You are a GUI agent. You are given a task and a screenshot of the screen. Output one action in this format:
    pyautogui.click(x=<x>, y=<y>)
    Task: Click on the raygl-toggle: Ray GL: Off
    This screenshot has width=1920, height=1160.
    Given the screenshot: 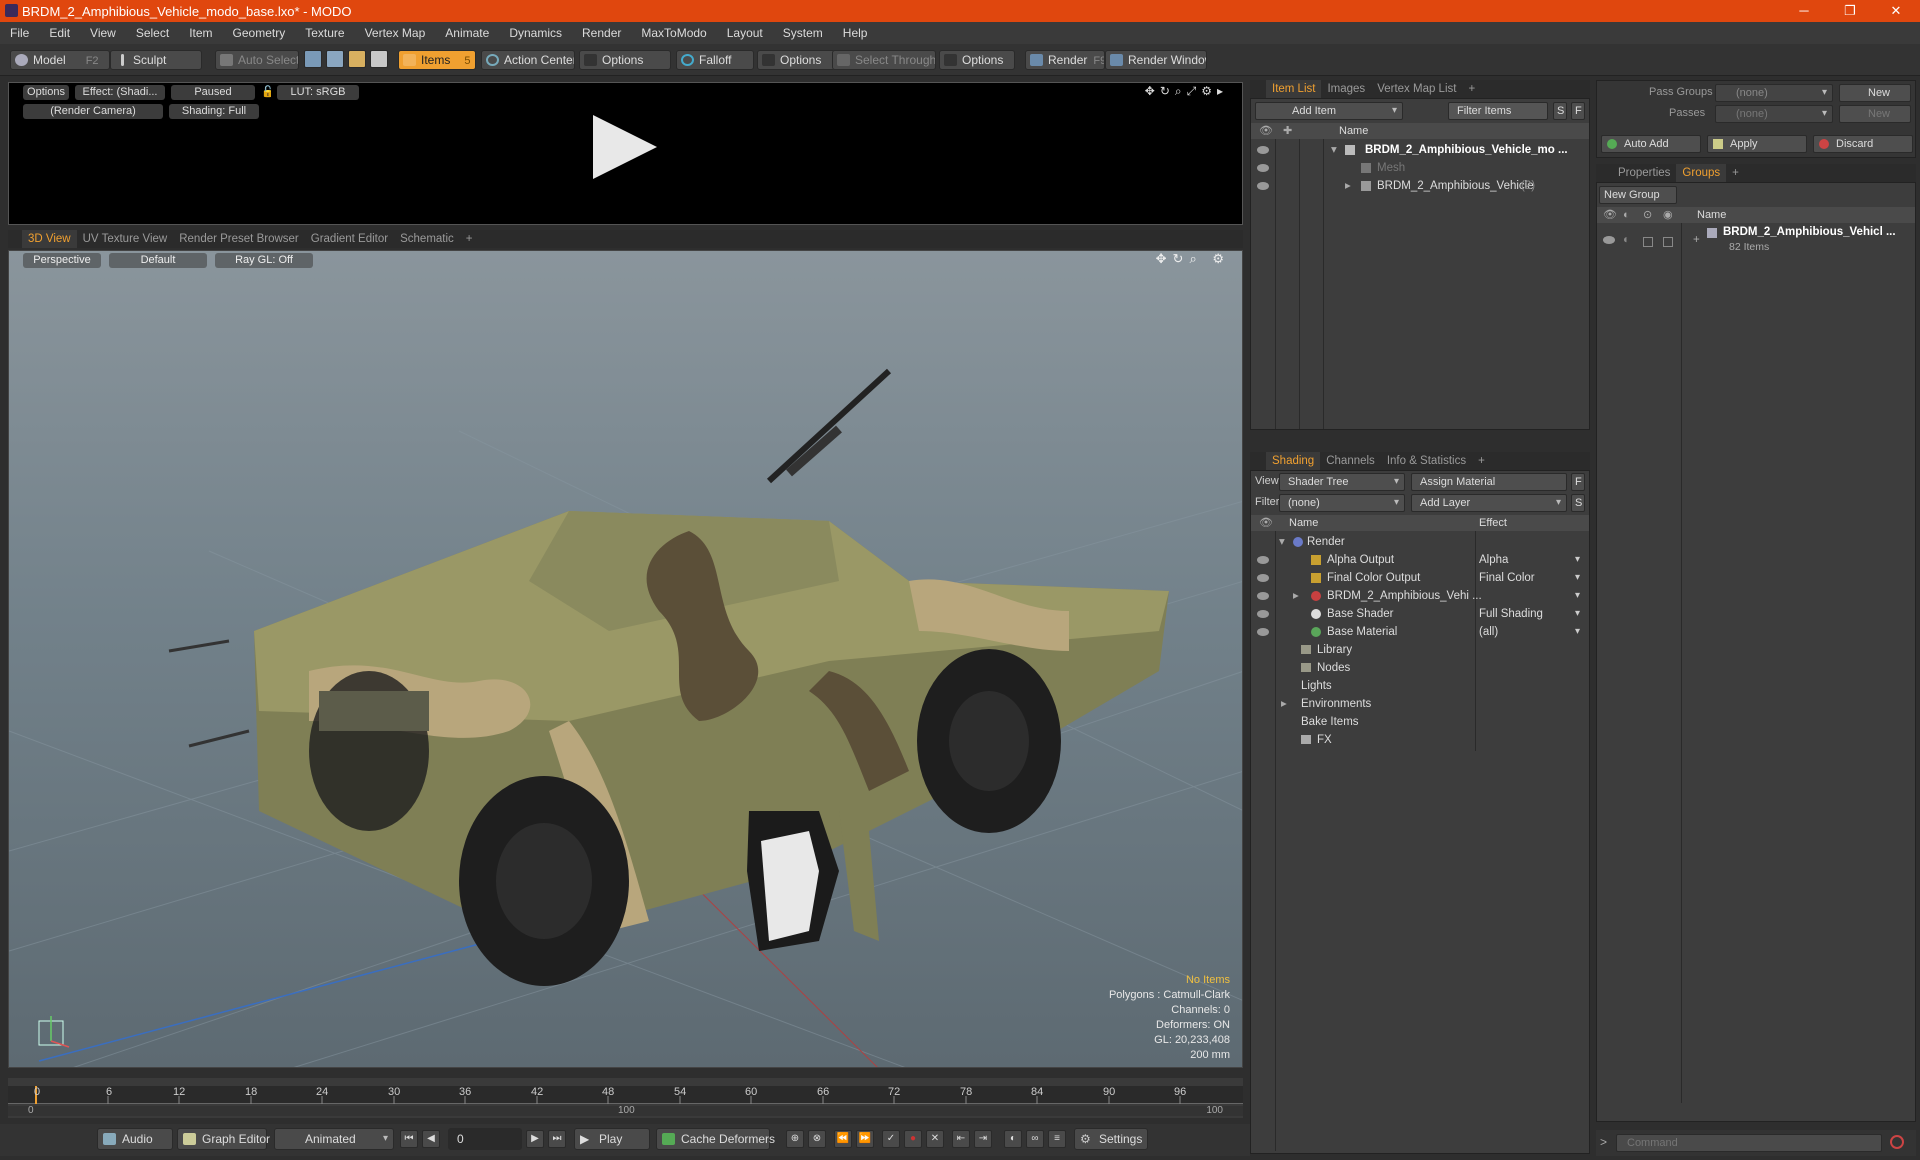 What is the action you would take?
    pyautogui.click(x=264, y=260)
    